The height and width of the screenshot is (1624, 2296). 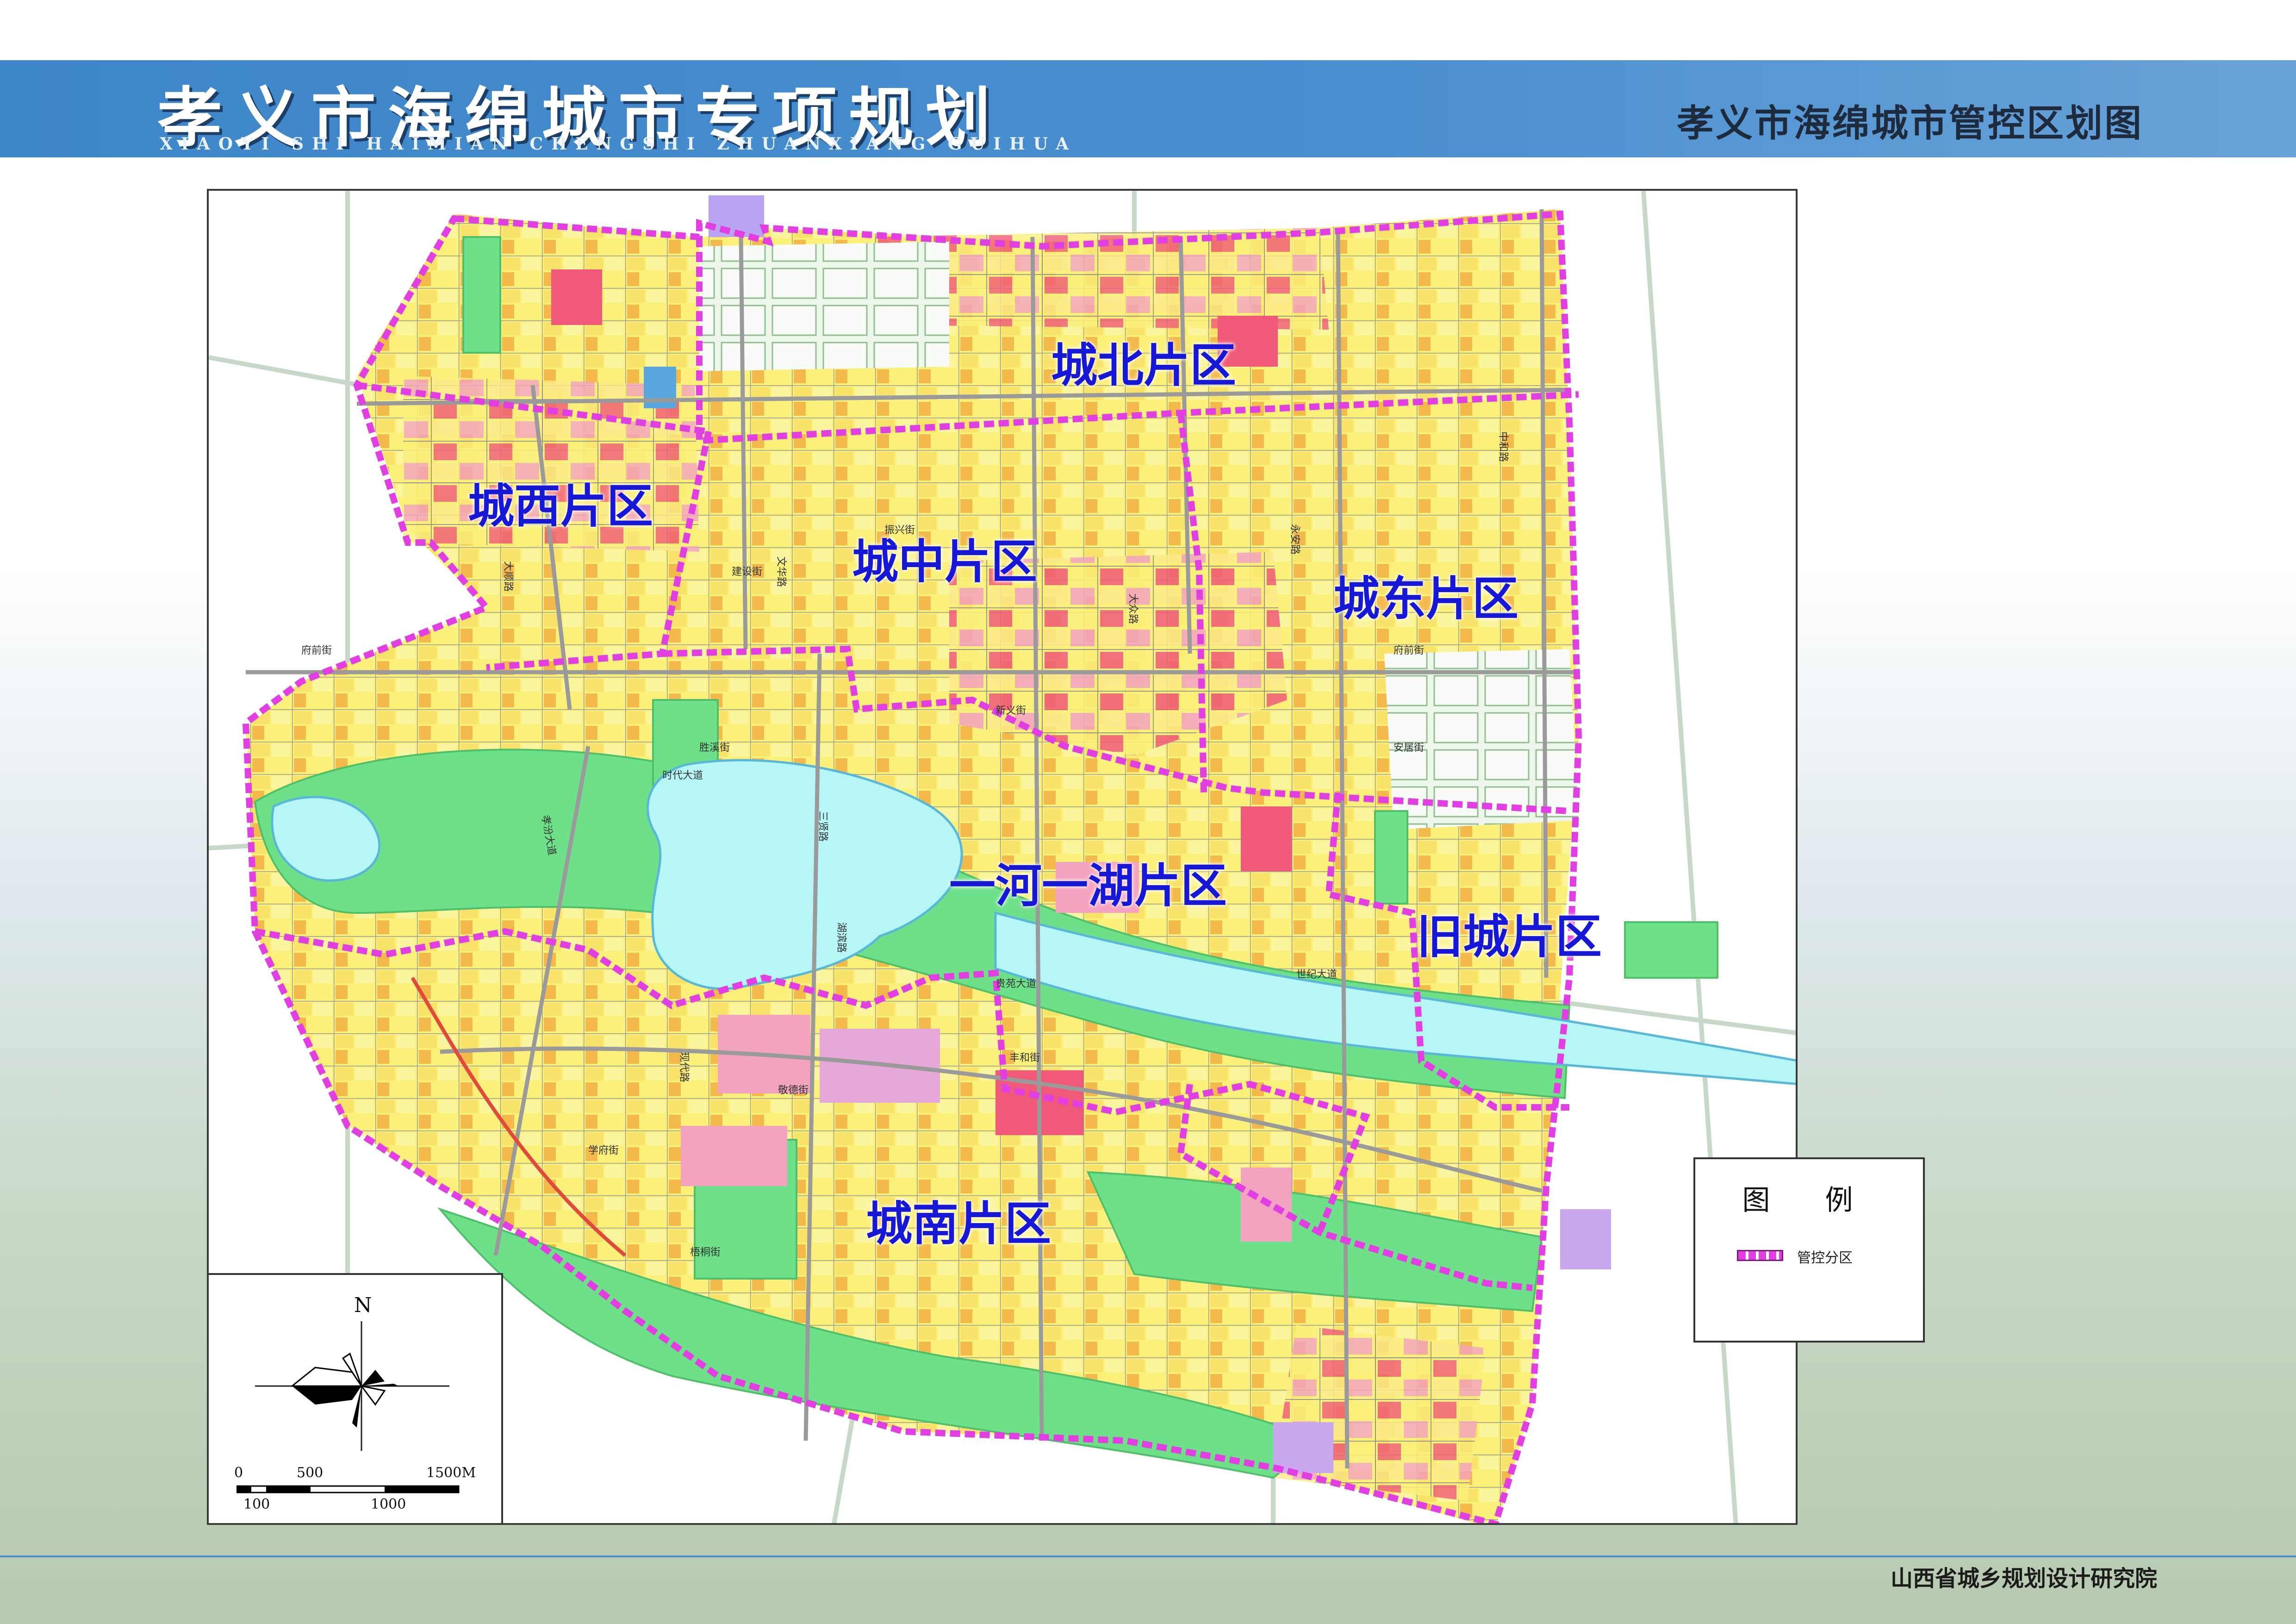 I want to click on svg-text: 世纪大道, so click(x=1316, y=975).